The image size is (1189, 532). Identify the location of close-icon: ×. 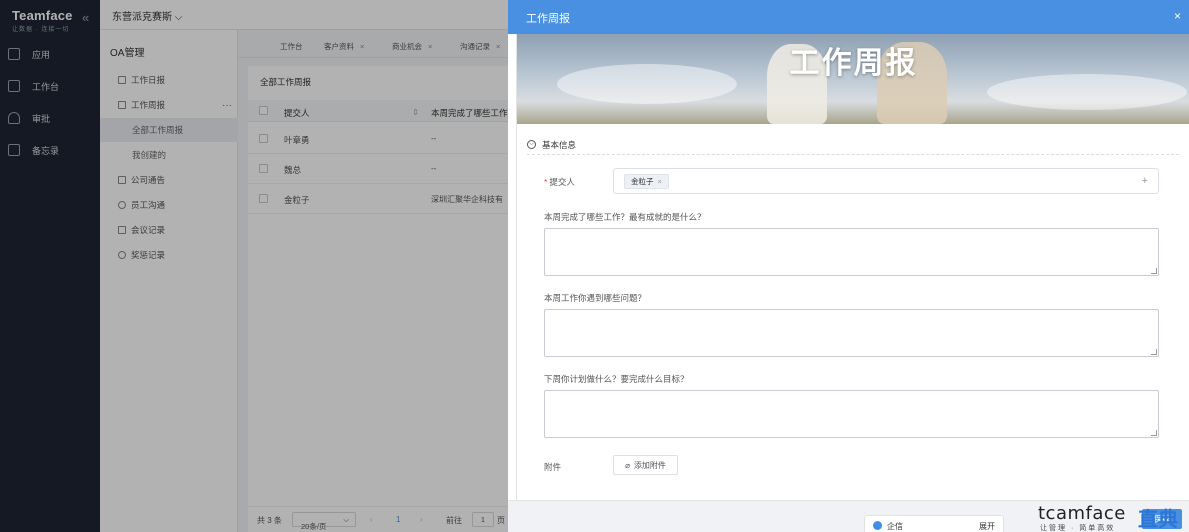
(1177, 16).